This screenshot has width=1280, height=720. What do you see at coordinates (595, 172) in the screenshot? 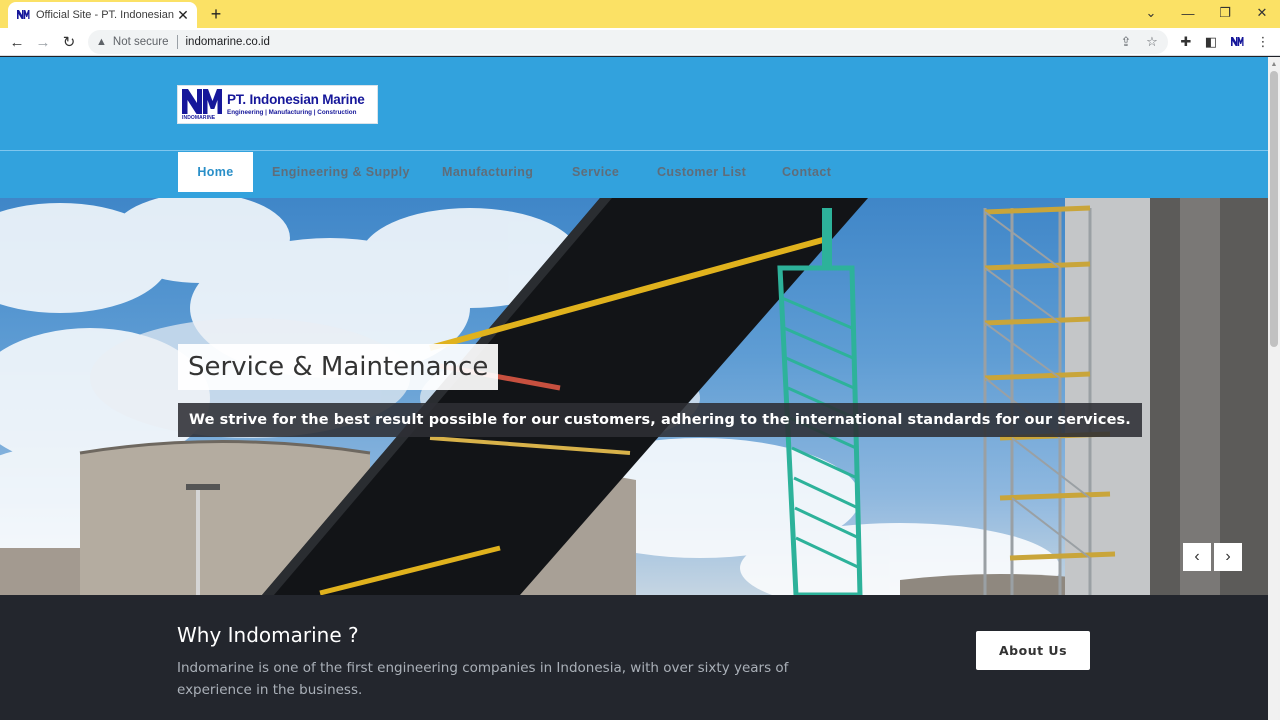
I see `nav-service: Service` at bounding box center [595, 172].